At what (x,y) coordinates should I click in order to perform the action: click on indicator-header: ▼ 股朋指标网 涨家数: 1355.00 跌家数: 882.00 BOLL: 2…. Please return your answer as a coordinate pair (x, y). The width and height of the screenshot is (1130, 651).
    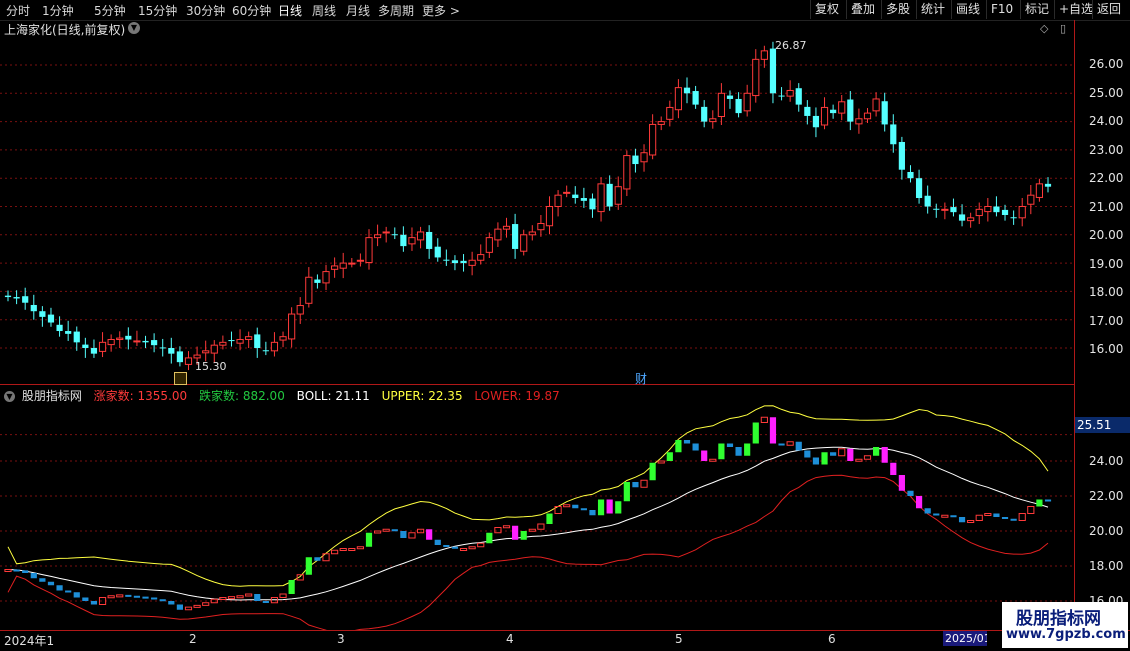
    Looking at the image, I should click on (286, 395).